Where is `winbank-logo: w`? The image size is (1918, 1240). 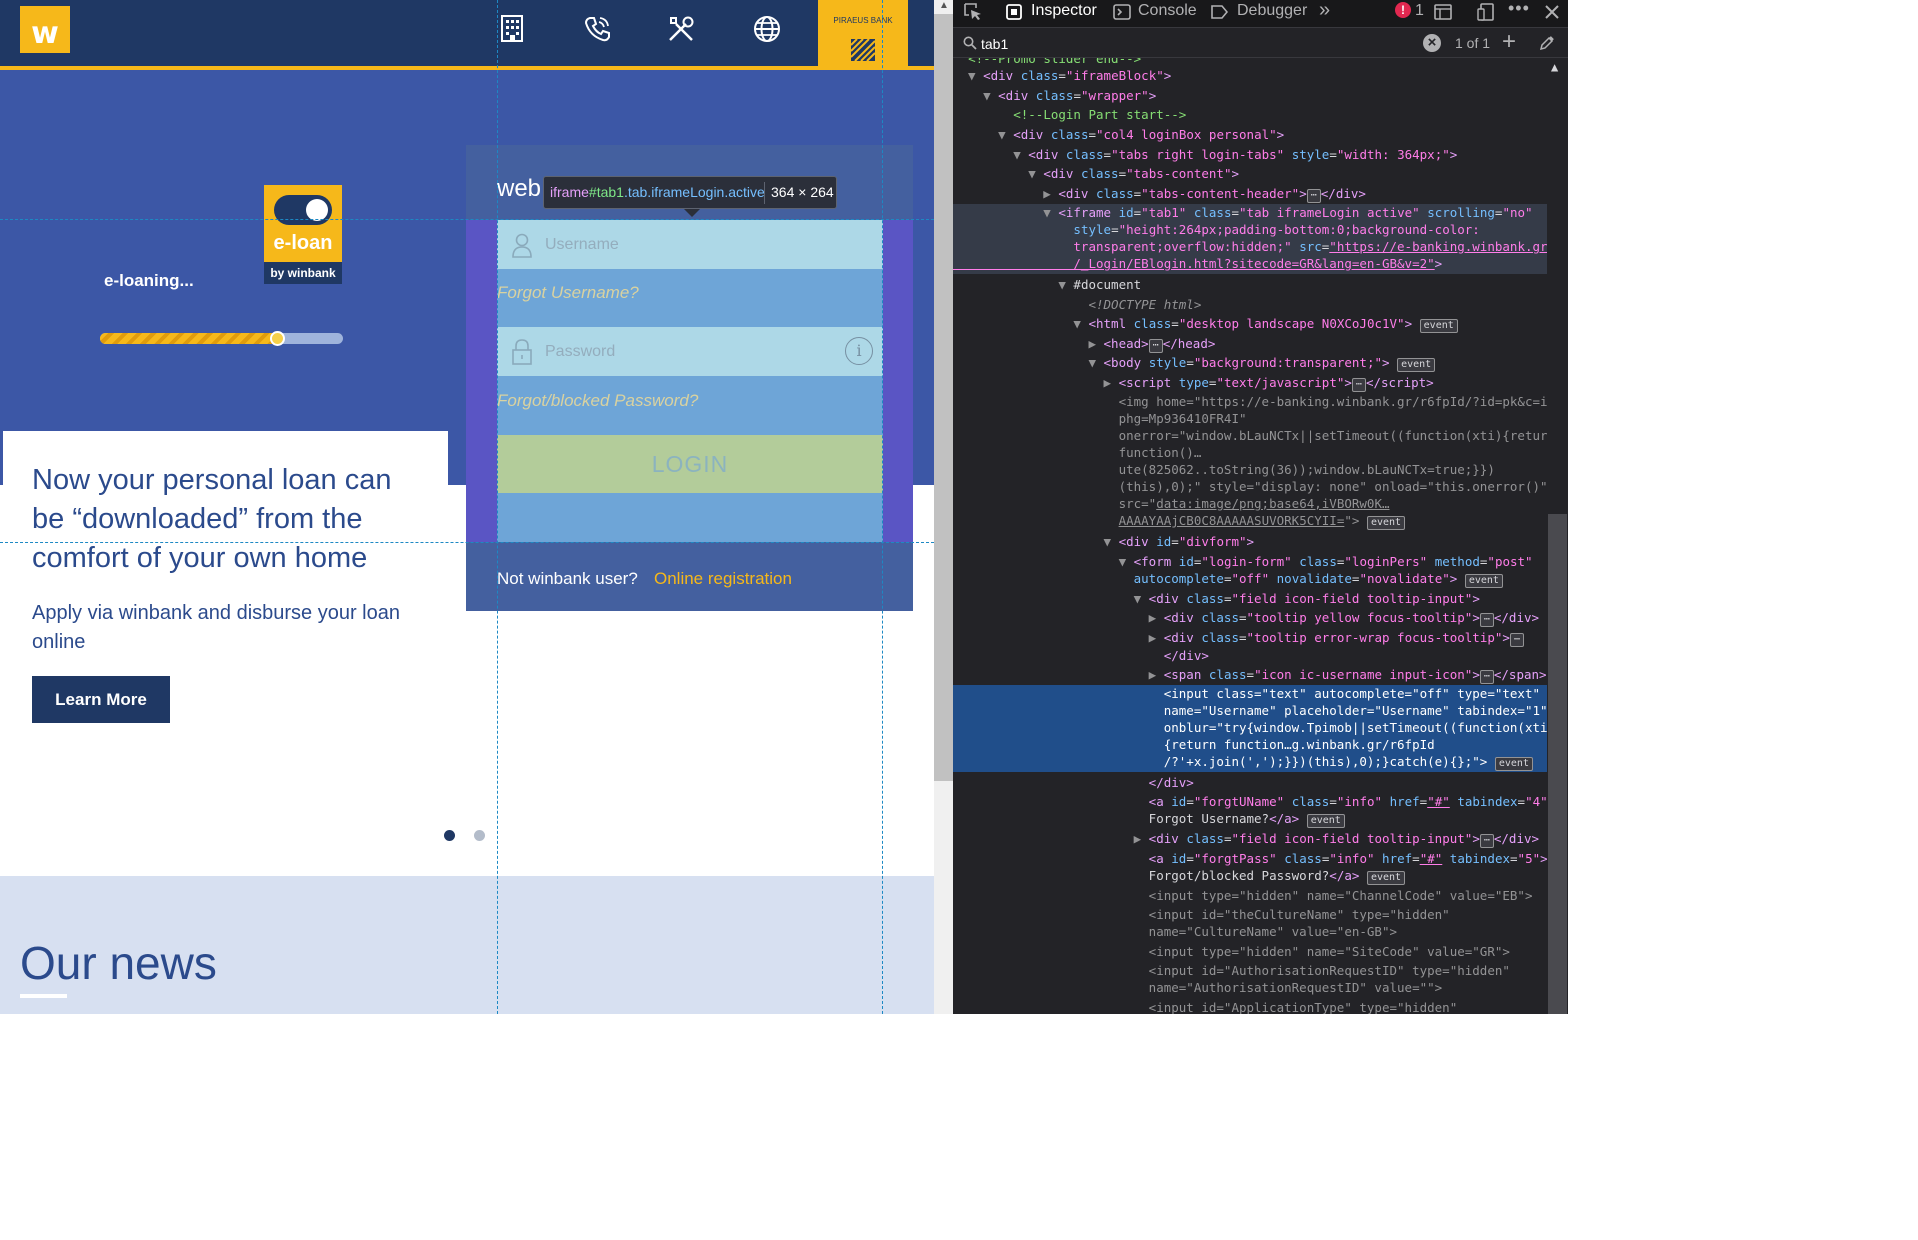 winbank-logo: w is located at coordinates (45, 29).